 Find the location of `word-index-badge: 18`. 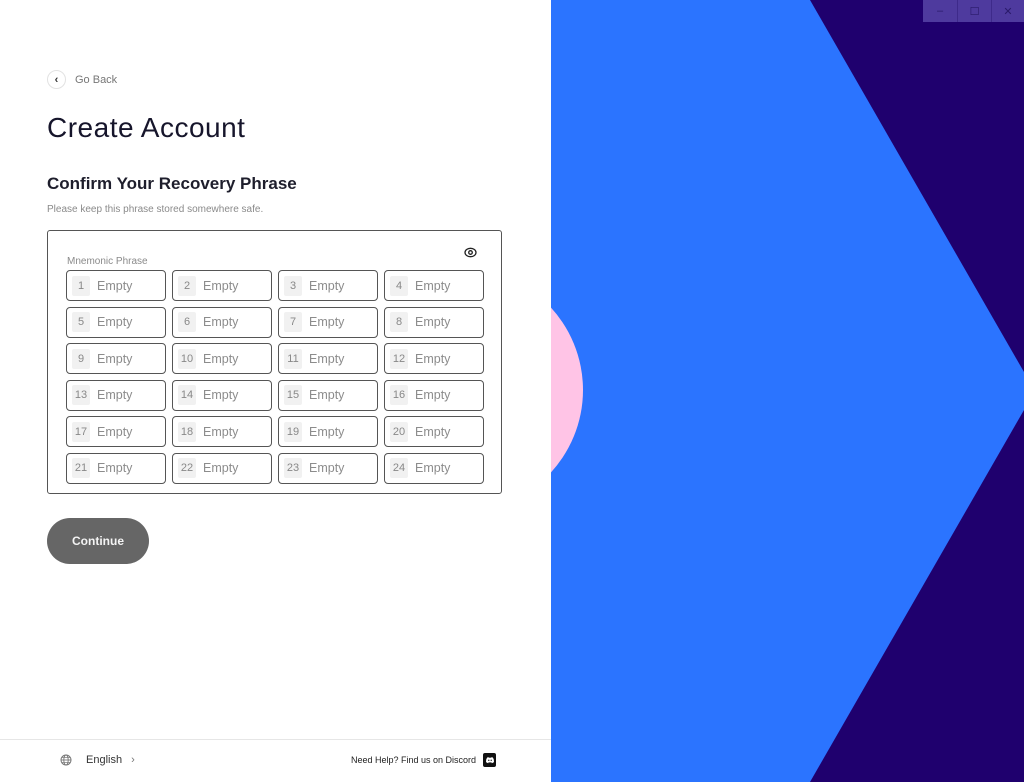

word-index-badge: 18 is located at coordinates (187, 431).